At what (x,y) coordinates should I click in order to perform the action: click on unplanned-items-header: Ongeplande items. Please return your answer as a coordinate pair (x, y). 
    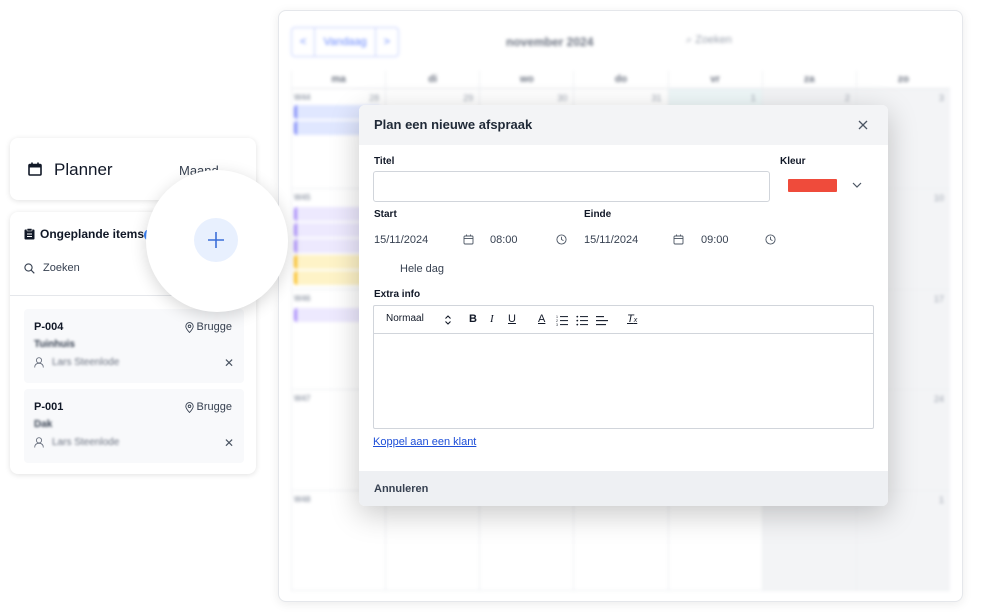
    Looking at the image, I should click on (84, 234).